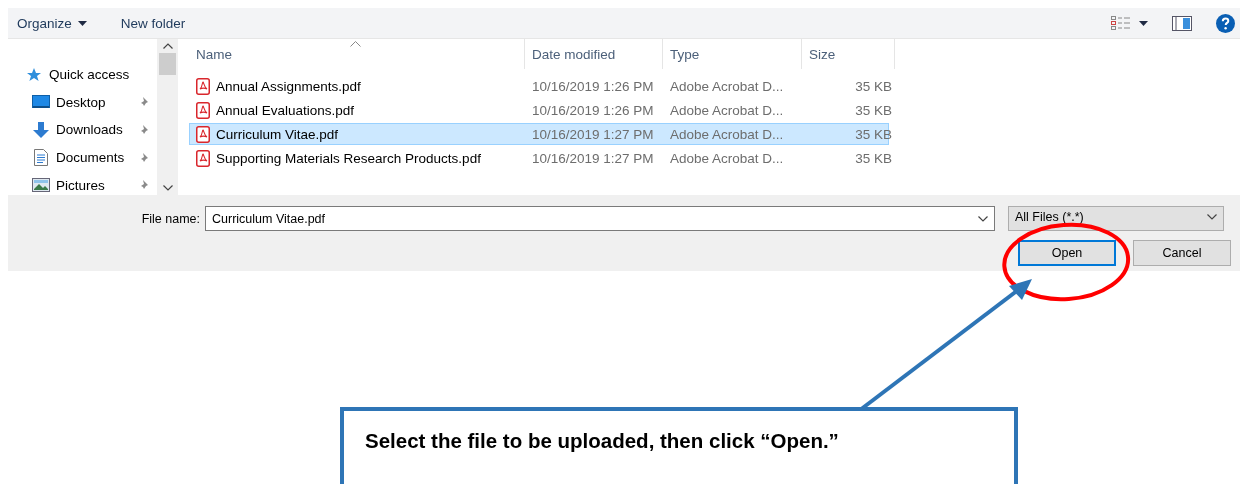 The image size is (1243, 484). I want to click on file-name-field: Curriculum Vitae.pdf, so click(600, 218).